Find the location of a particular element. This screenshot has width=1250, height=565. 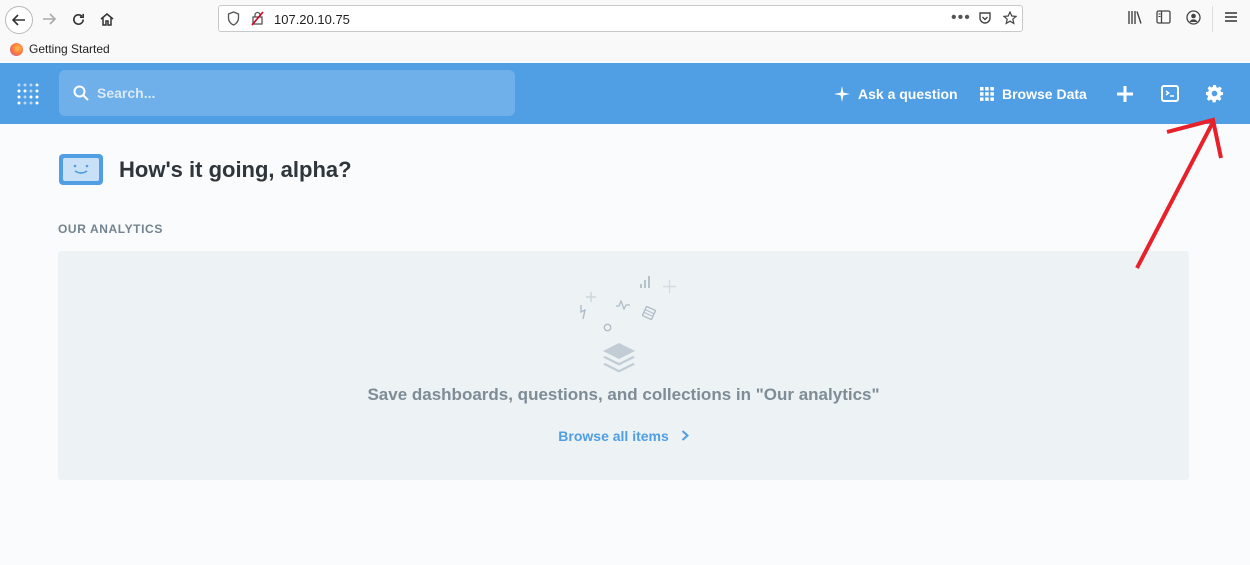

table-deco-icon is located at coordinates (649, 315).